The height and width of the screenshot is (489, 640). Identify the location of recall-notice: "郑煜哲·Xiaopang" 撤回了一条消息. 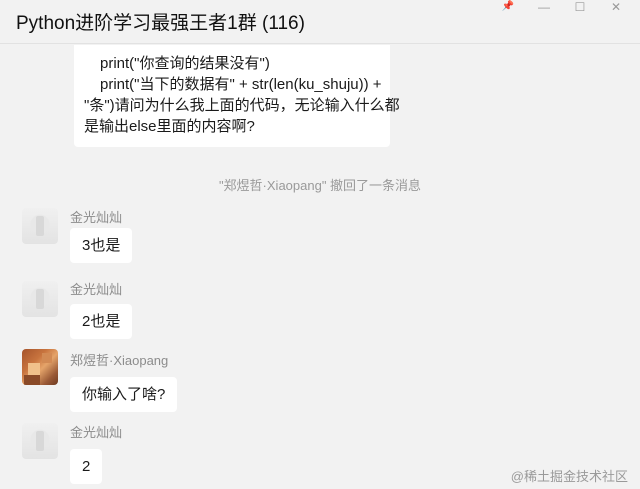
(320, 185).